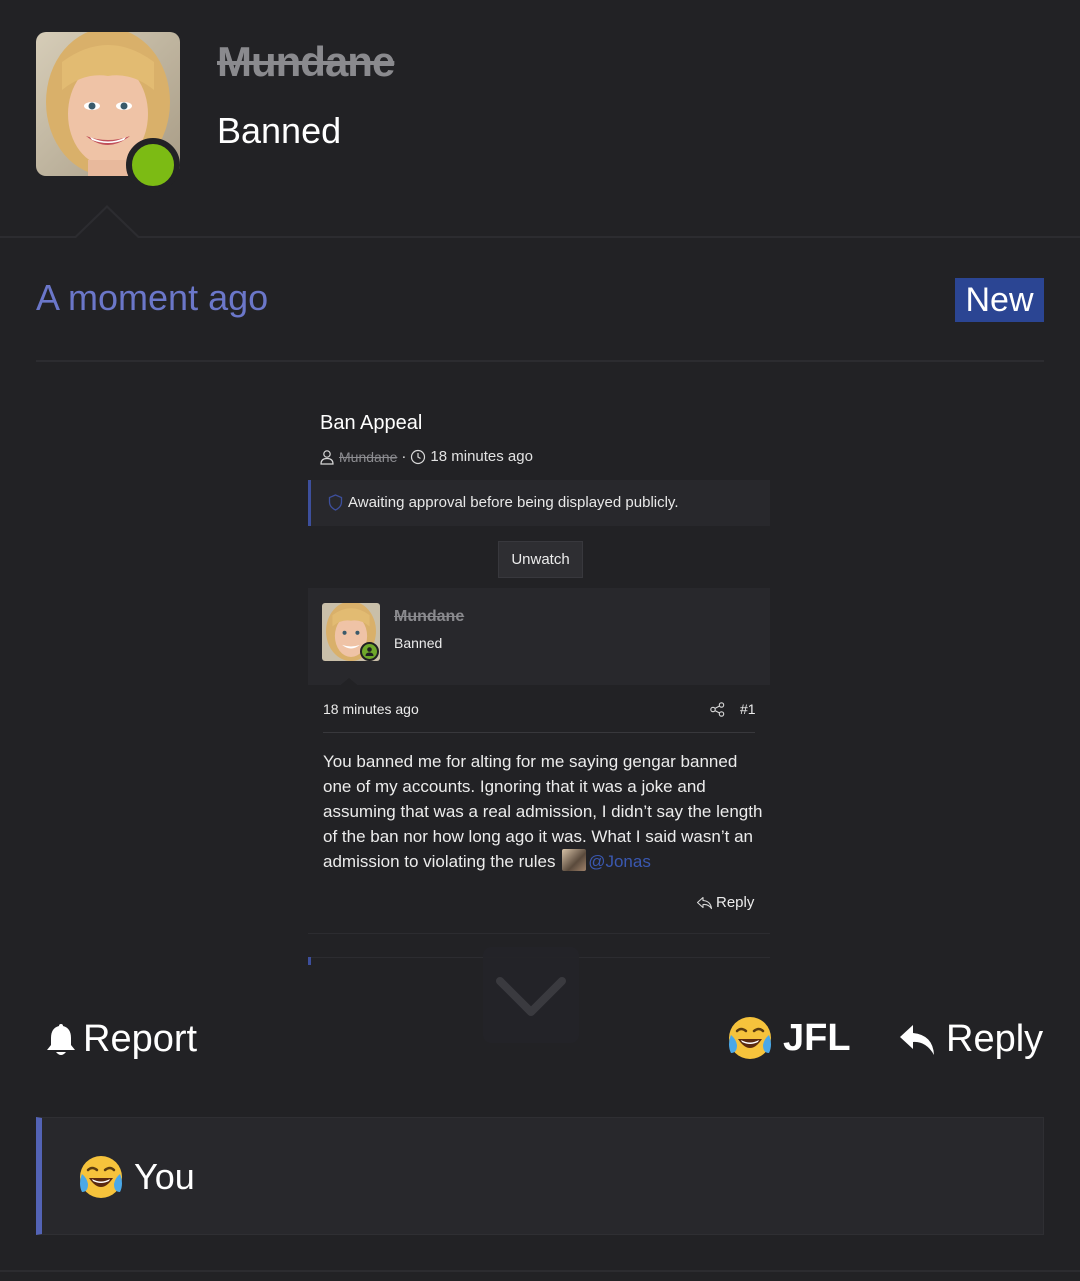 This screenshot has height=1281, width=1080. Describe the element at coordinates (418, 456) in the screenshot. I see `clock-icon` at that location.